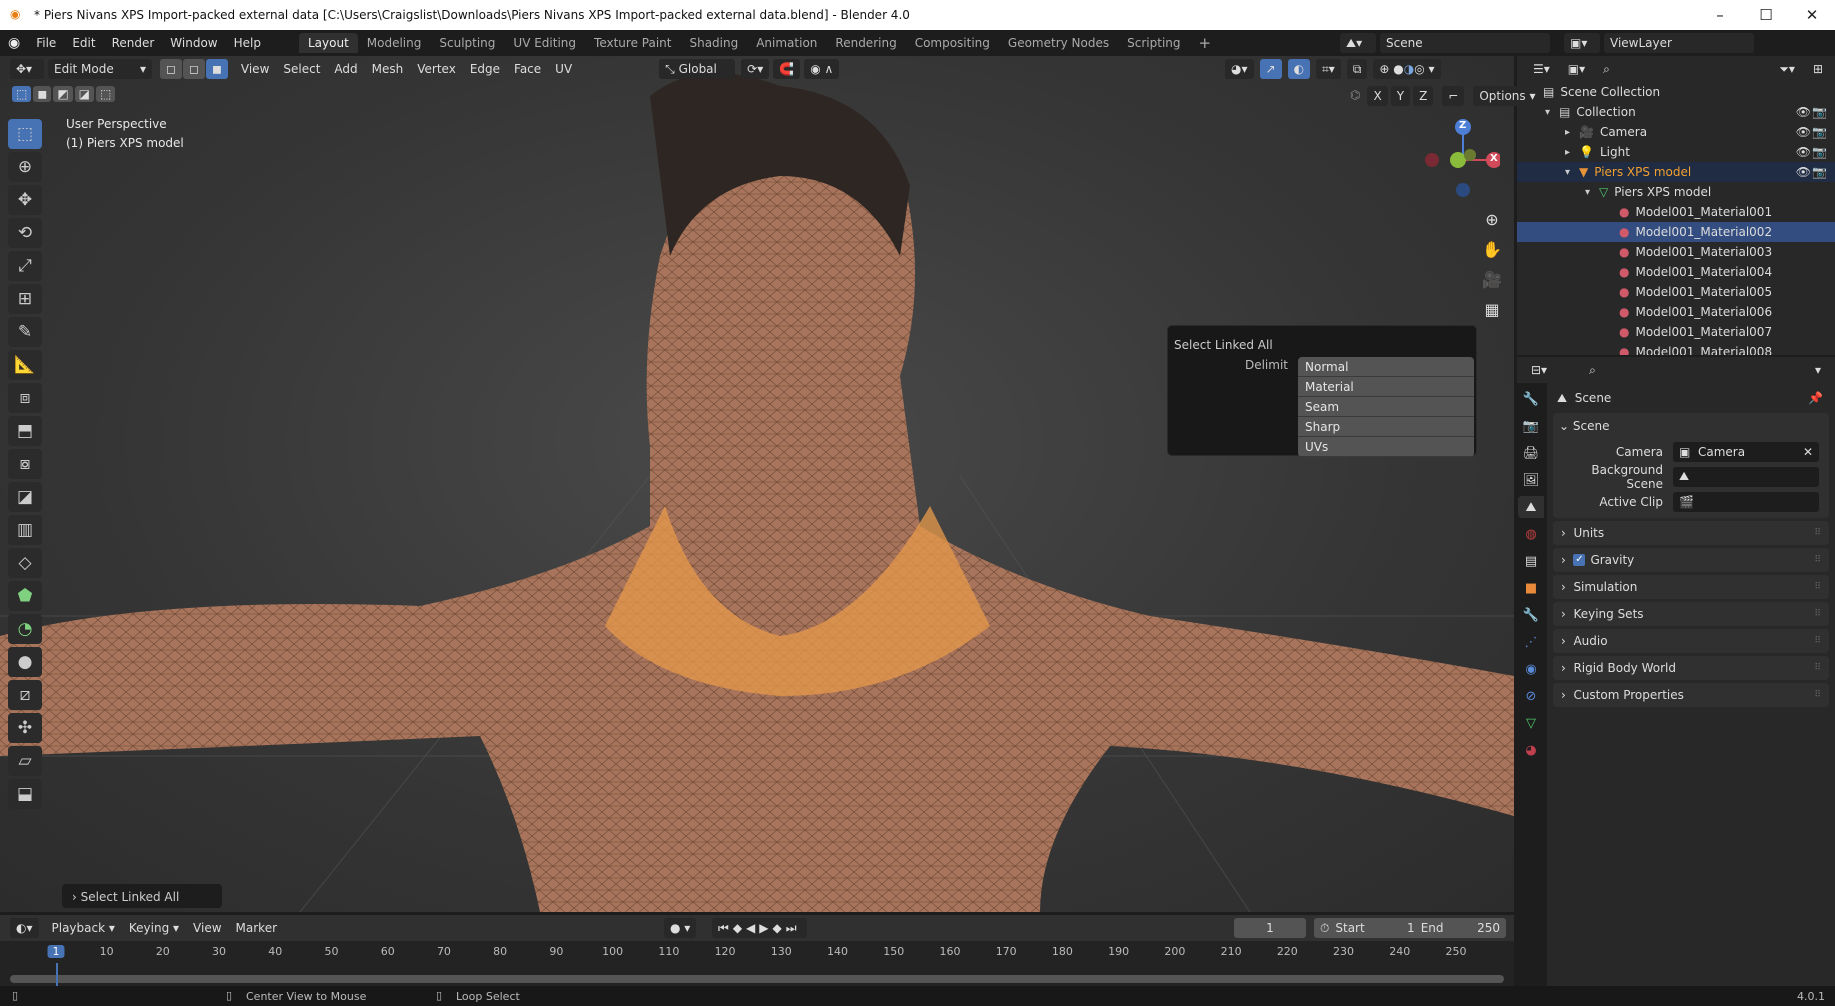 The image size is (1835, 1006). Describe the element at coordinates (1531, 426) in the screenshot. I see `render-tab-icon: 📷` at that location.